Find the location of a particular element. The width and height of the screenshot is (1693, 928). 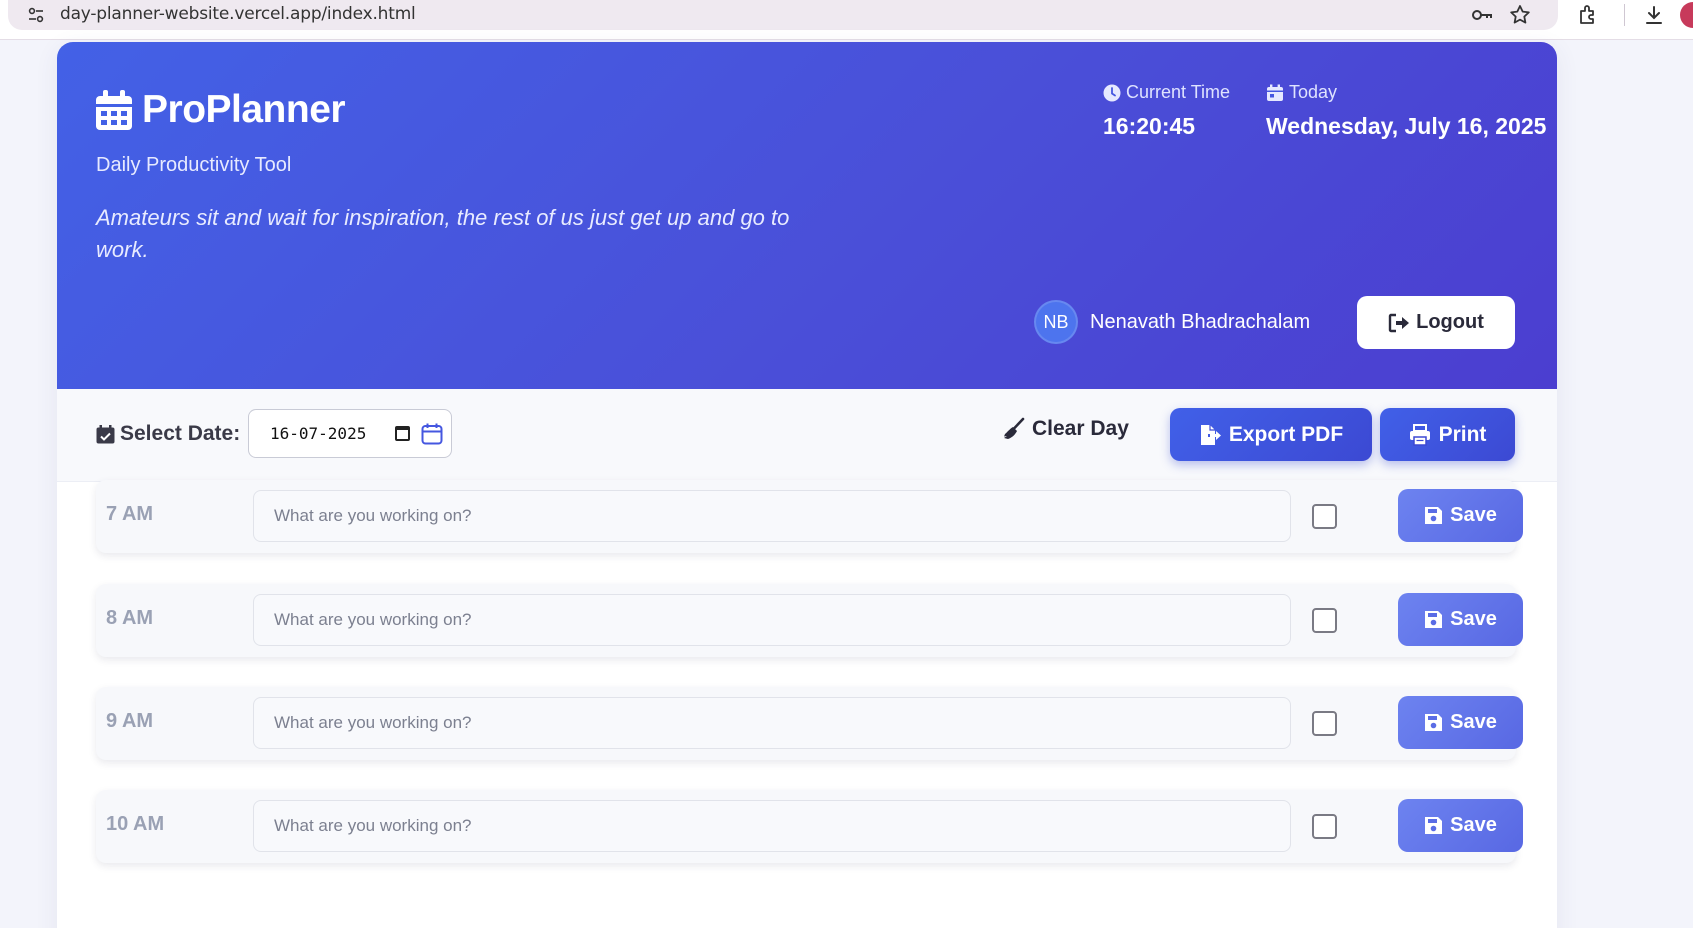

calendar-day-icon is located at coordinates (1275, 92).